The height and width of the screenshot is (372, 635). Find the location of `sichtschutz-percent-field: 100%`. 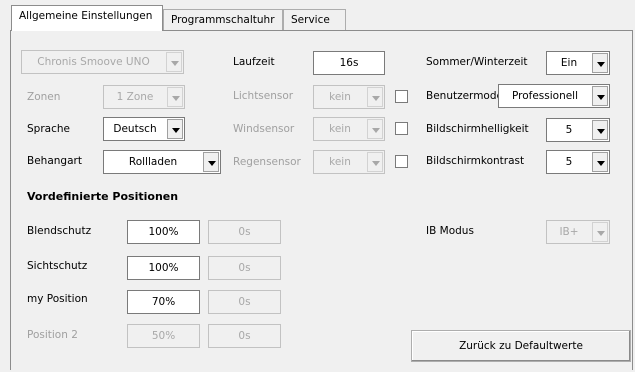

sichtschutz-percent-field: 100% is located at coordinates (163, 268).